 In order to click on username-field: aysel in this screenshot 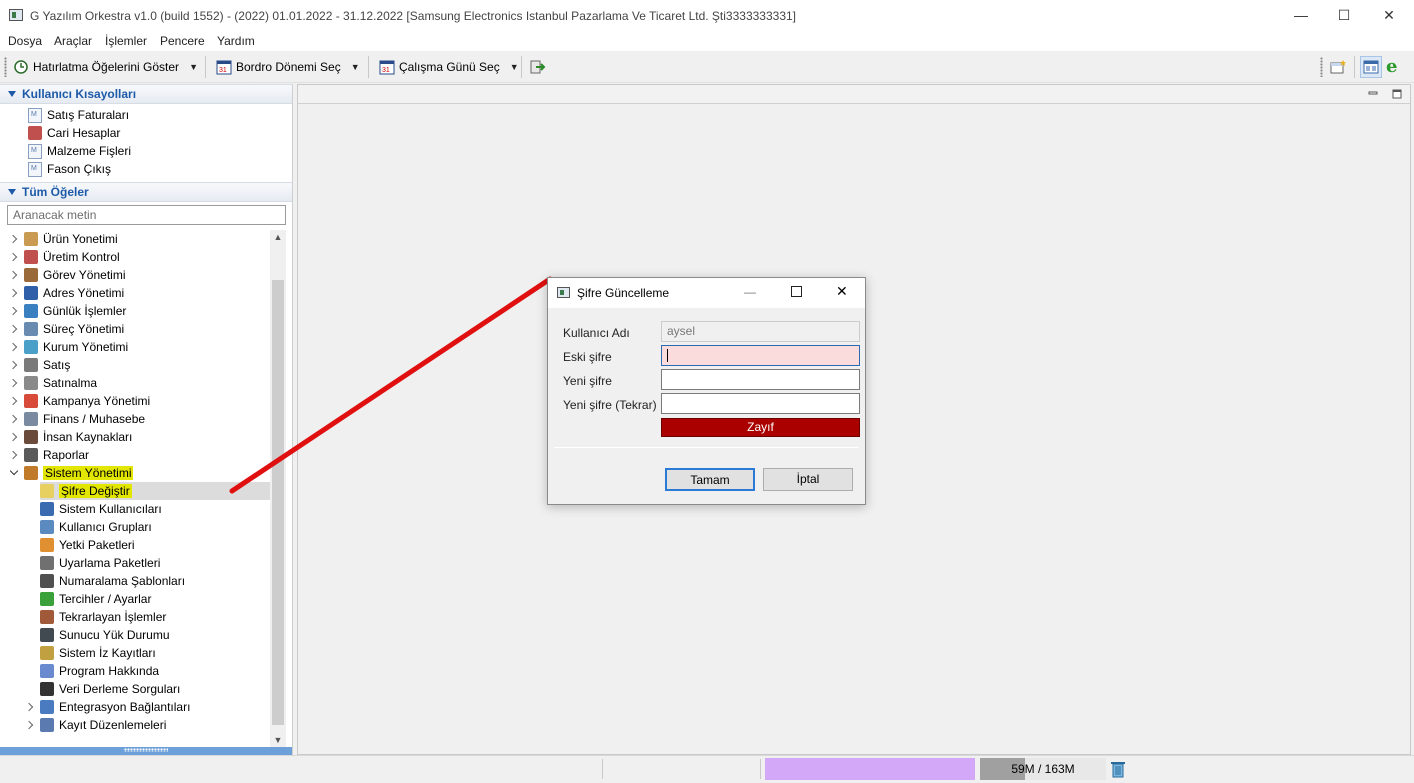, I will do `click(760, 331)`.